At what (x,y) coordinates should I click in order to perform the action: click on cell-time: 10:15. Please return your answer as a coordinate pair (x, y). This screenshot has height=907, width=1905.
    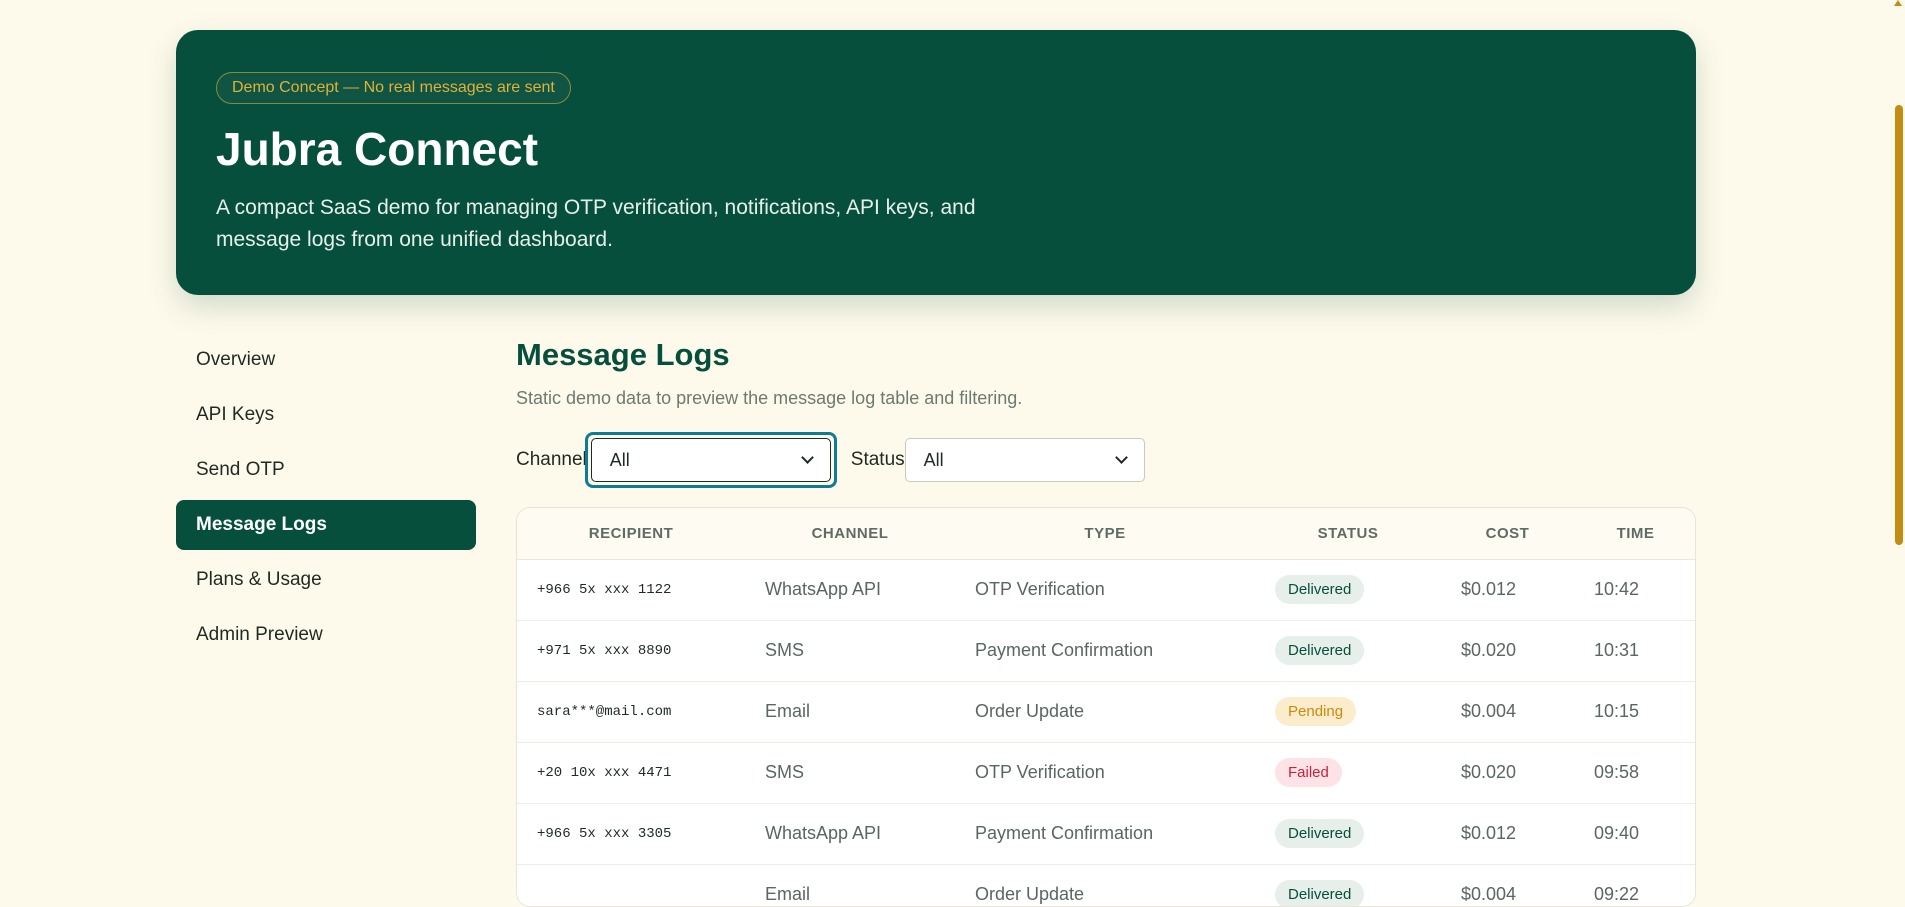
    Looking at the image, I should click on (1634, 712).